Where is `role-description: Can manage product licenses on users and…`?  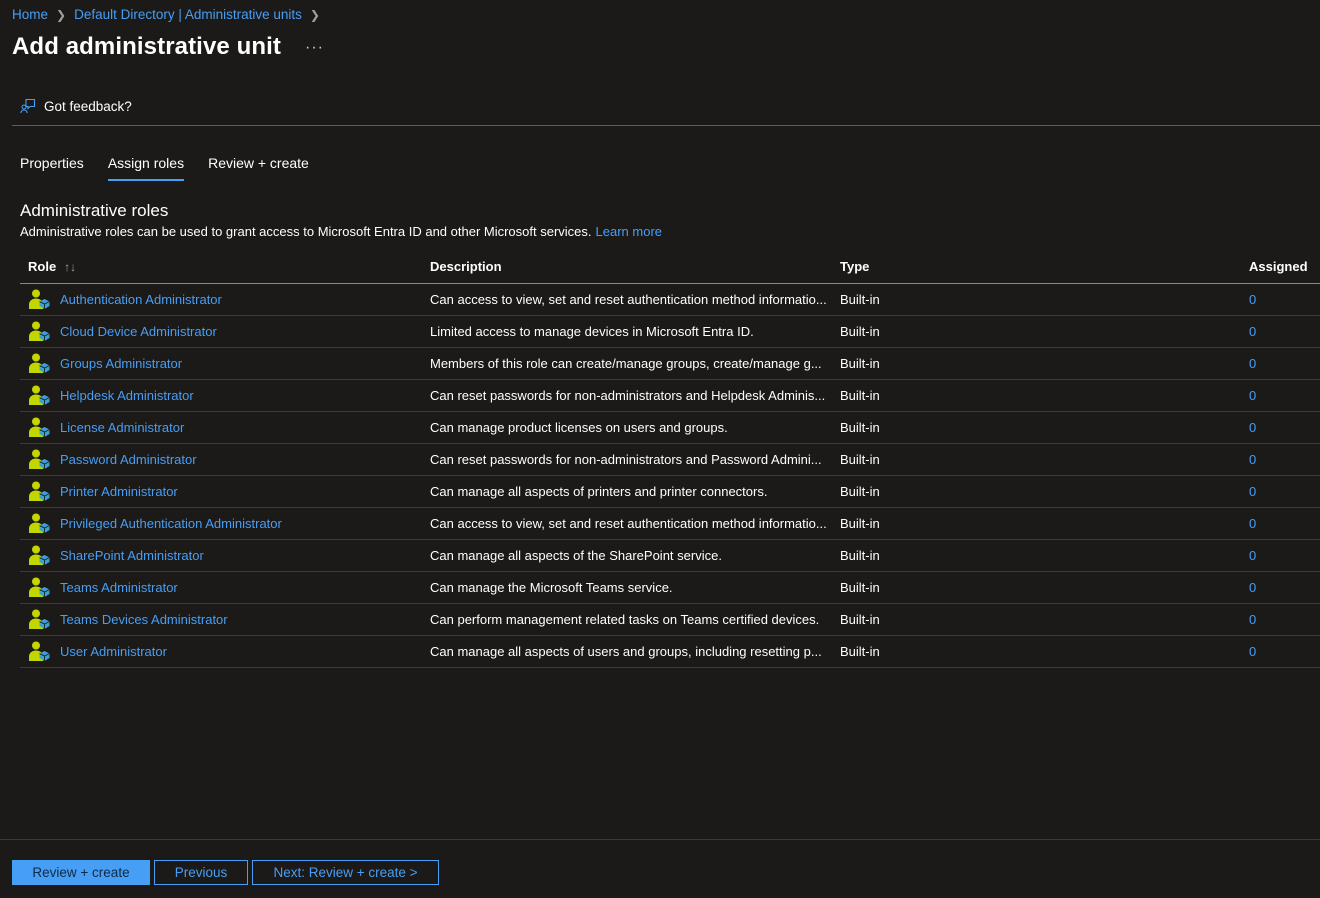
role-description: Can manage product licenses on users and… is located at coordinates (579, 427).